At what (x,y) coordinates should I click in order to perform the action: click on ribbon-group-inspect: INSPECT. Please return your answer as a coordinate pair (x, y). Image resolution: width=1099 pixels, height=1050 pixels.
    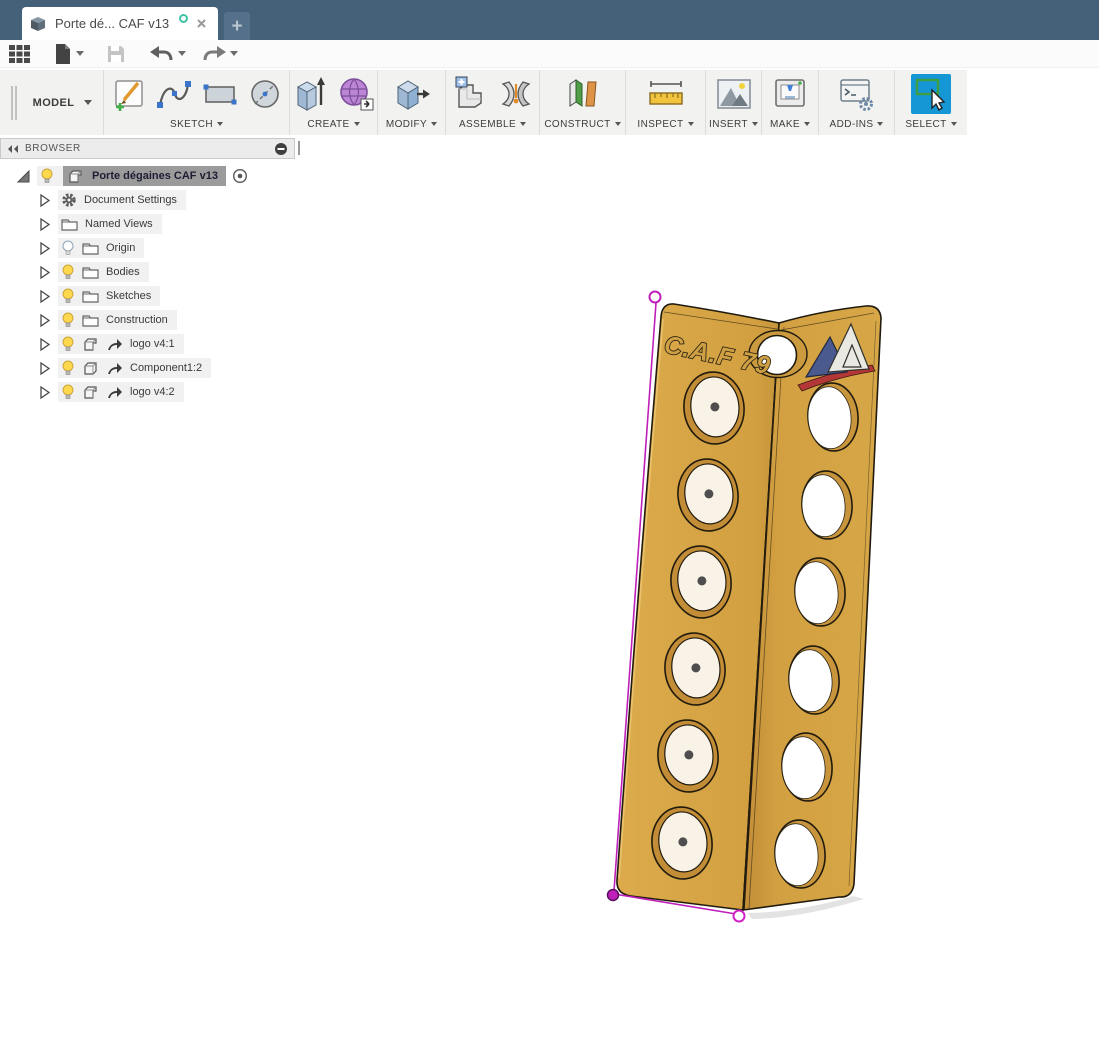
    Looking at the image, I should click on (666, 102).